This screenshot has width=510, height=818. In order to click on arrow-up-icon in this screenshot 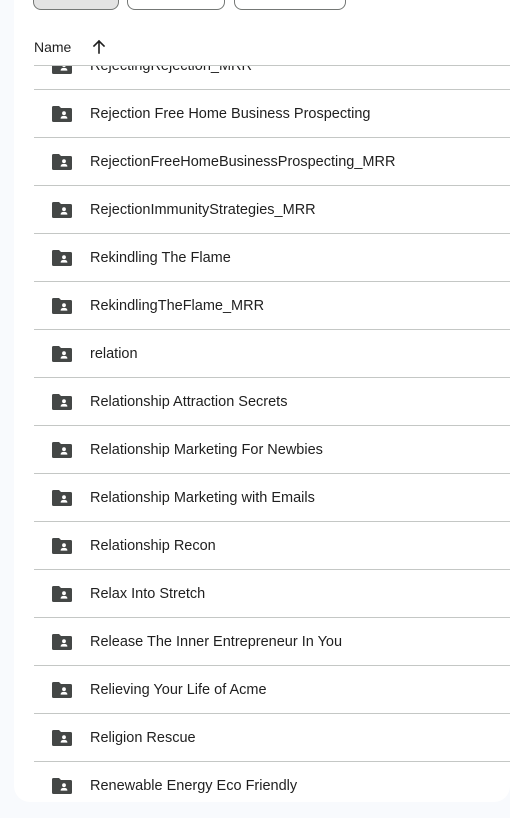, I will do `click(99, 46)`.